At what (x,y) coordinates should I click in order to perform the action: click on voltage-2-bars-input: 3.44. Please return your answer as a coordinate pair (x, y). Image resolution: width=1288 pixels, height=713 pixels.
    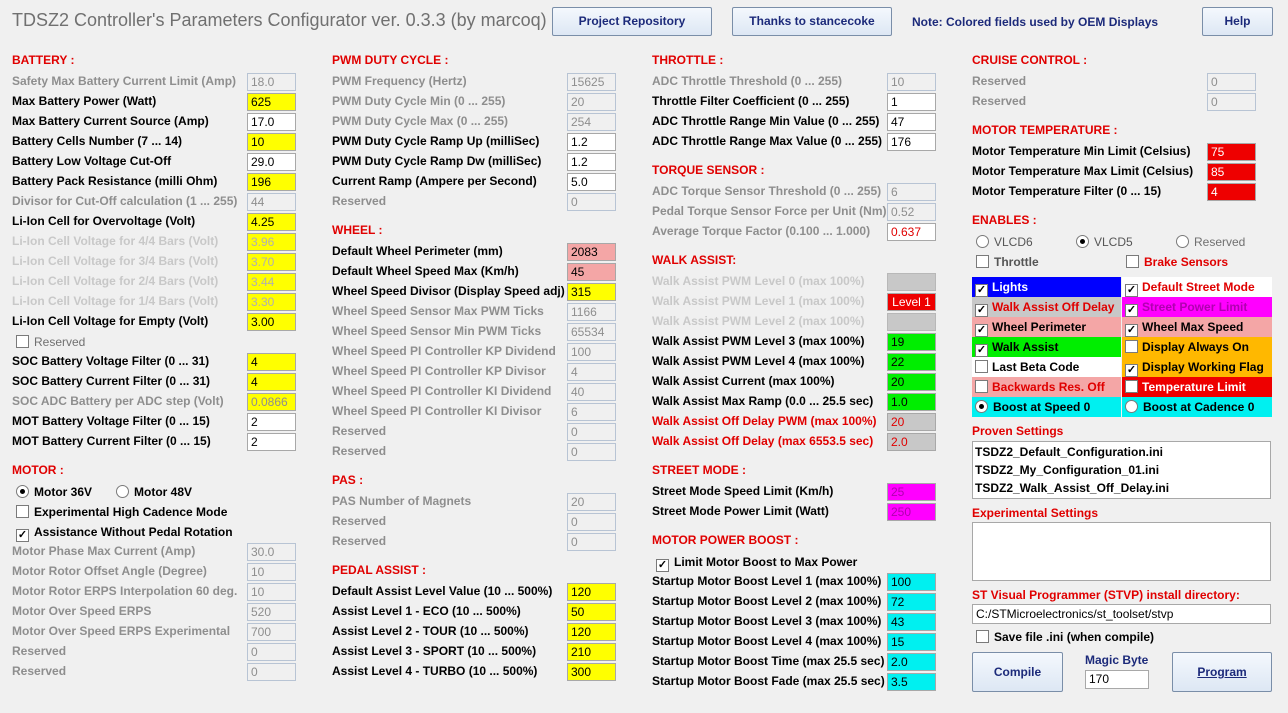
    Looking at the image, I should click on (271, 282).